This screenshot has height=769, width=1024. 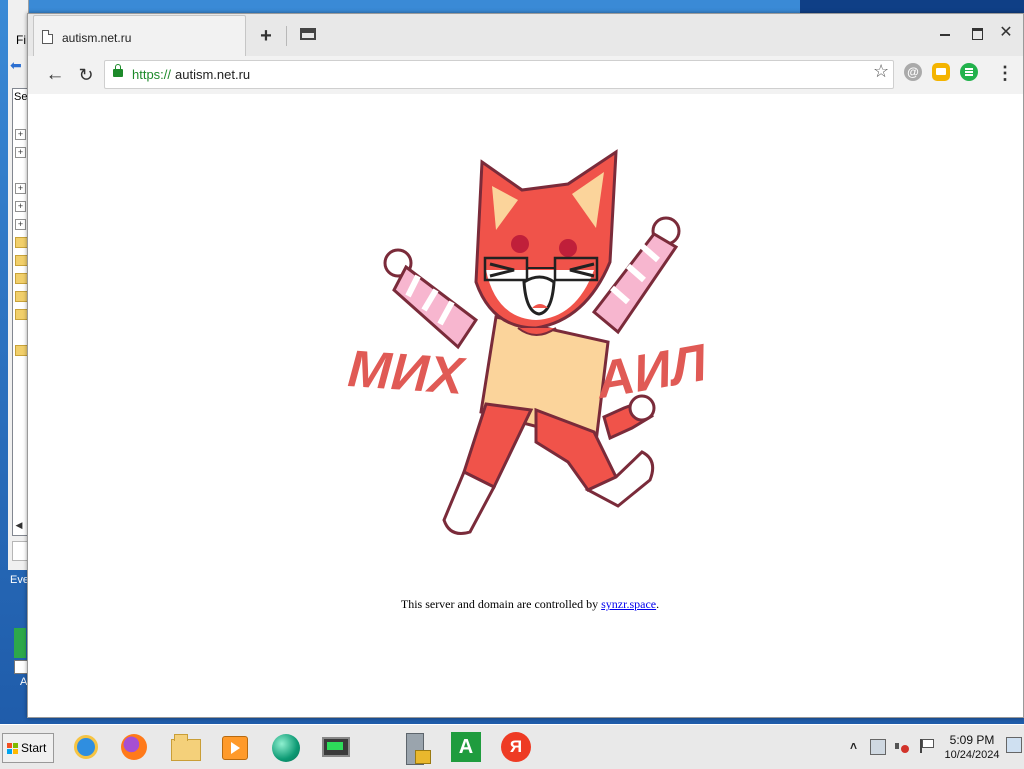 What do you see at coordinates (499, 74) in the screenshot?
I see `address-bar: https:// autism.net.ru` at bounding box center [499, 74].